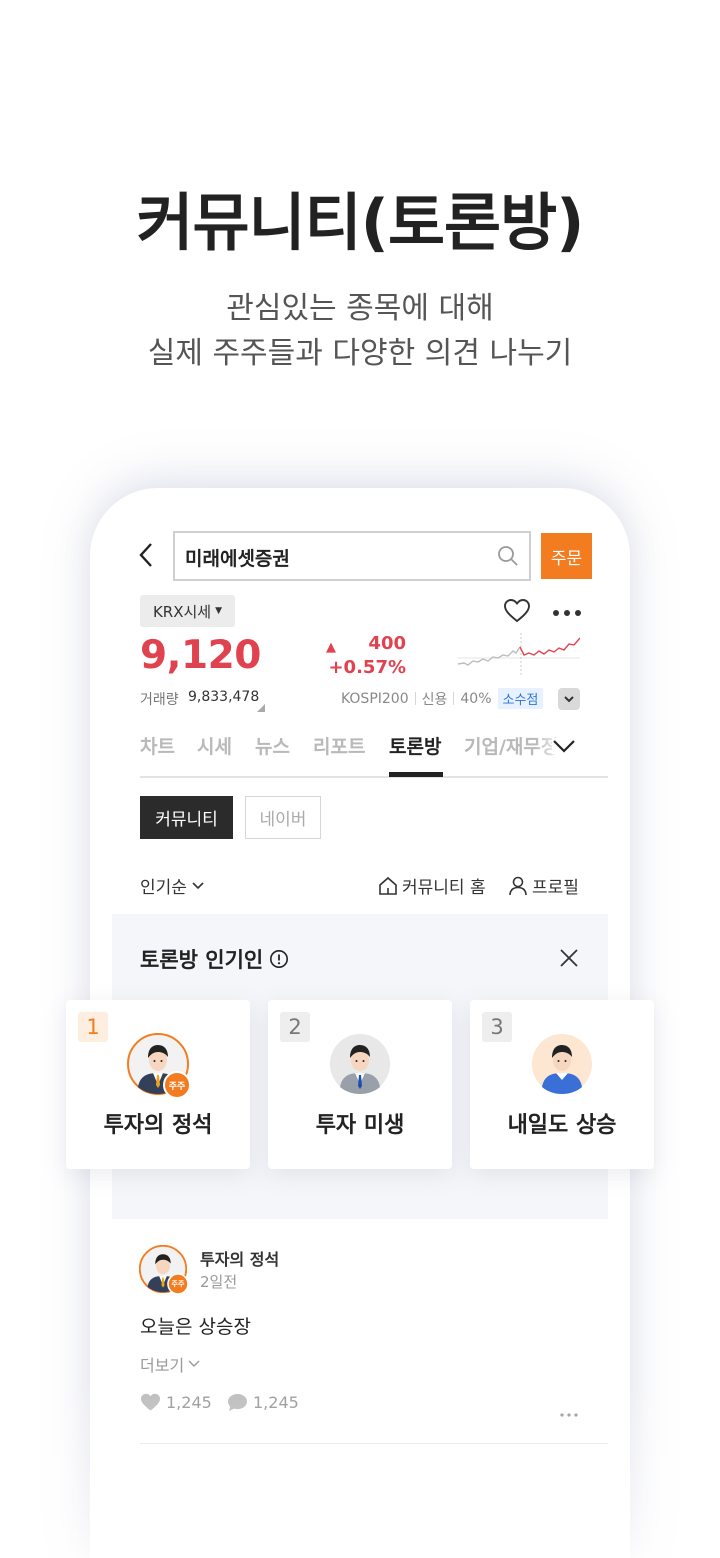 Image resolution: width=720 pixels, height=1558 pixels. Describe the element at coordinates (224, 697) in the screenshot. I see `volume-value: 9,833,478` at that location.